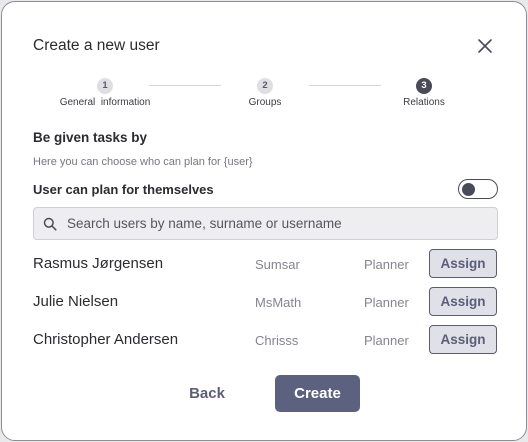 Image resolution: width=528 pixels, height=442 pixels. Describe the element at coordinates (96, 45) in the screenshot. I see `dialog-title: Create a new user` at that location.